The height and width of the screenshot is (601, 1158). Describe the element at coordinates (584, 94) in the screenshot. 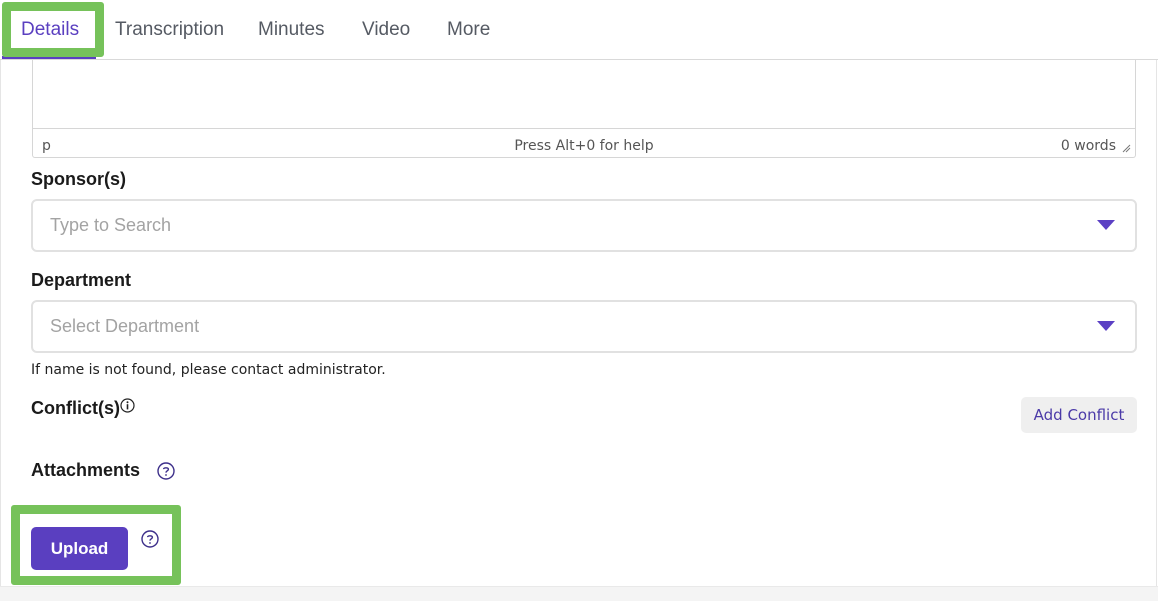

I see `editor-content-area` at that location.